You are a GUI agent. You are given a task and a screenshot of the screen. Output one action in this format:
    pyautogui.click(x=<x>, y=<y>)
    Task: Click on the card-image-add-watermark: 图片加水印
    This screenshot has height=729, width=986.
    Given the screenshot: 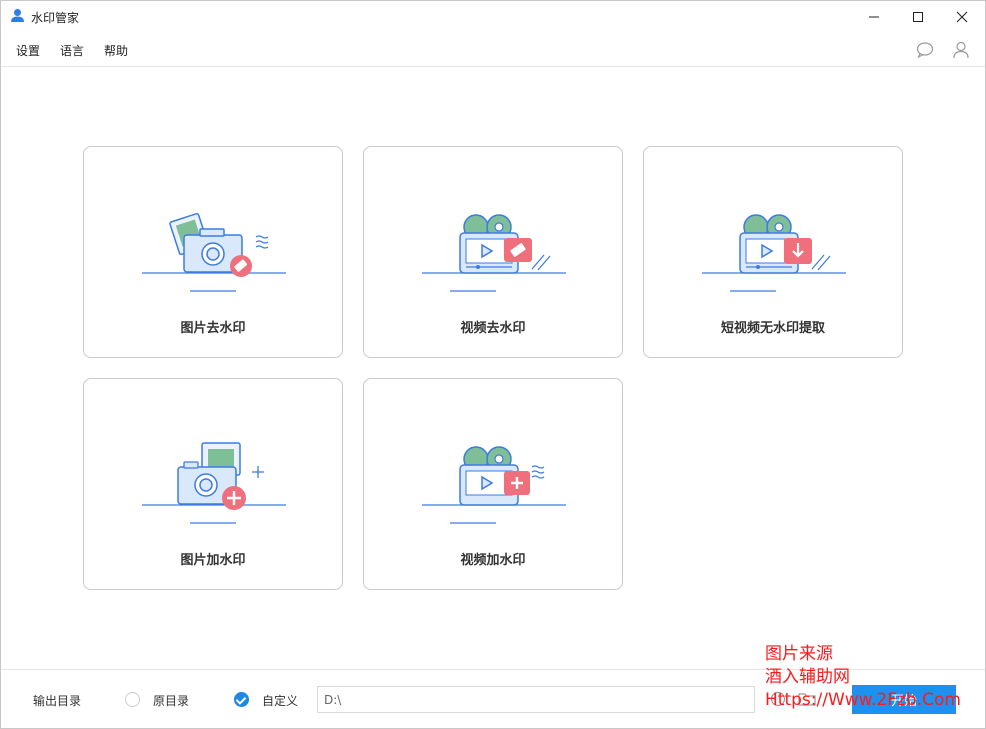 What is the action you would take?
    pyautogui.click(x=213, y=484)
    